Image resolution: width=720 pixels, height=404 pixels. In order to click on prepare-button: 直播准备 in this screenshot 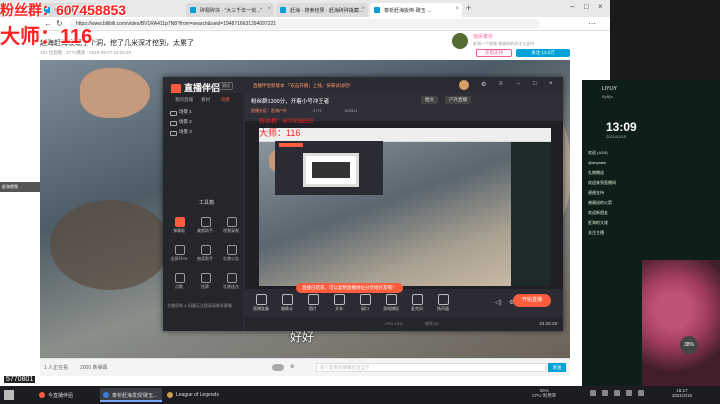, I will do `click(261, 304)`.